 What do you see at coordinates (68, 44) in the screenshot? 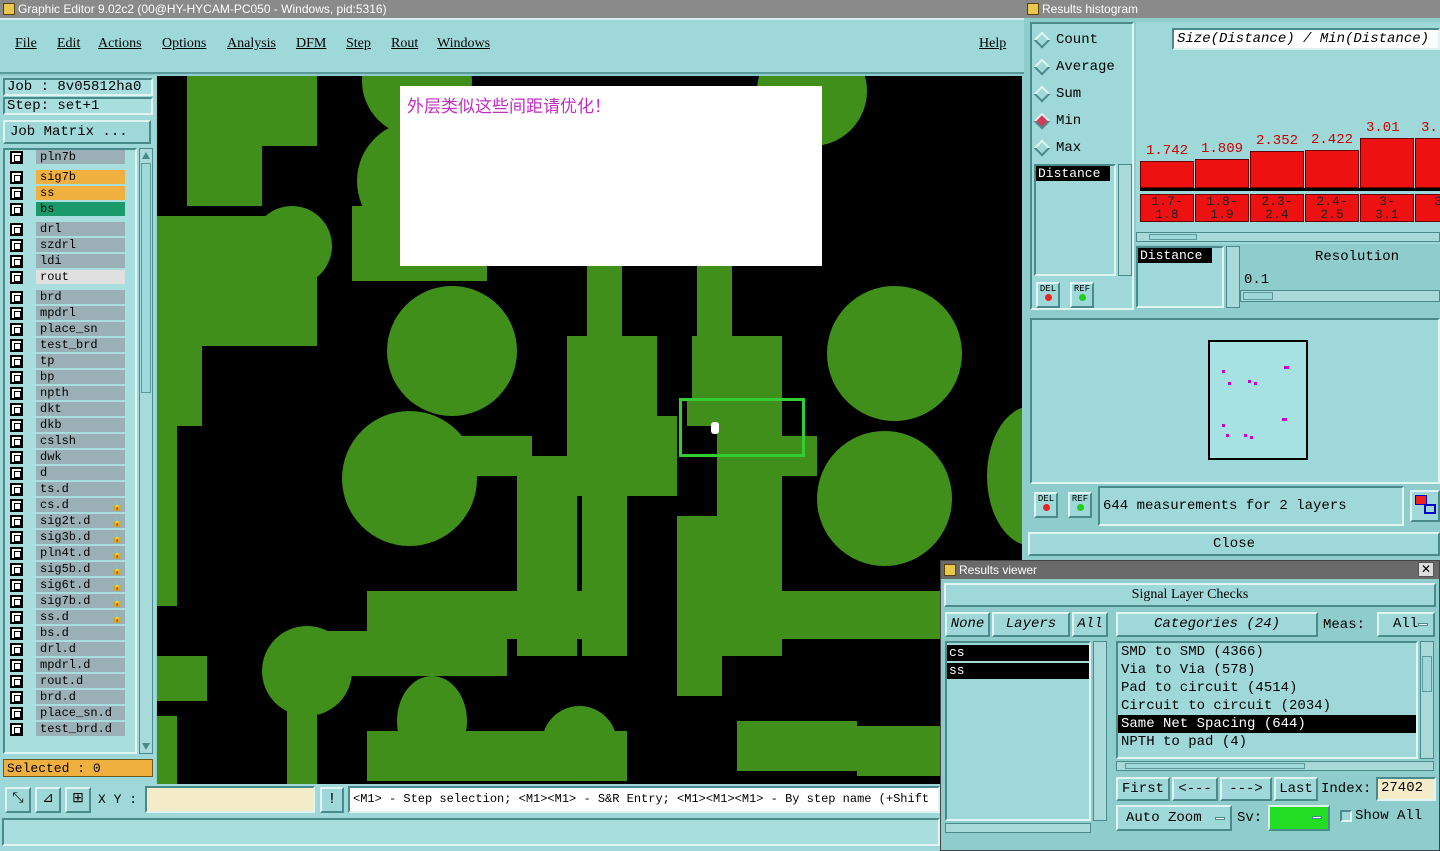
I see `menu-edit: Edit` at bounding box center [68, 44].